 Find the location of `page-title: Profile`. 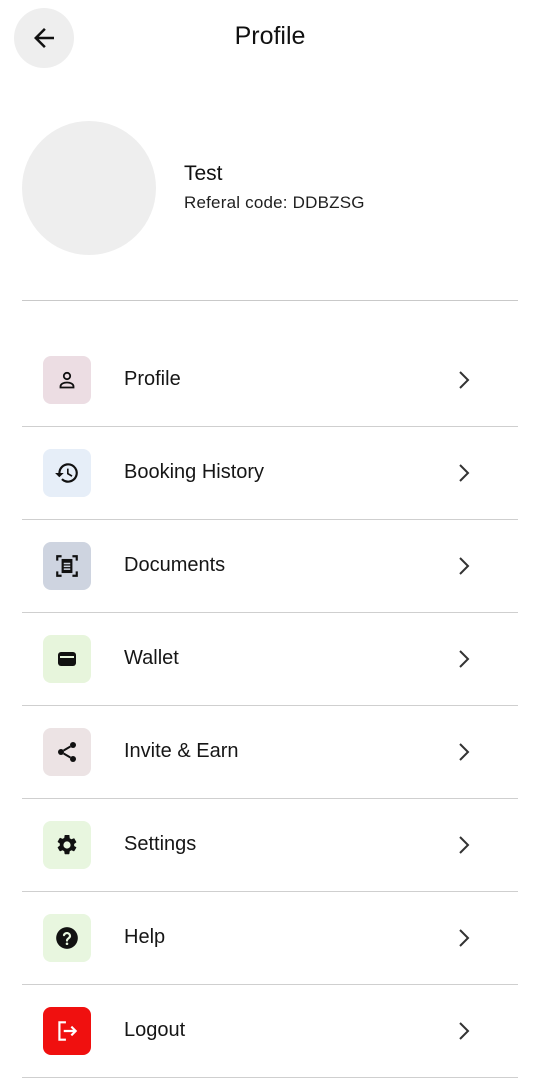

page-title: Profile is located at coordinates (270, 36).